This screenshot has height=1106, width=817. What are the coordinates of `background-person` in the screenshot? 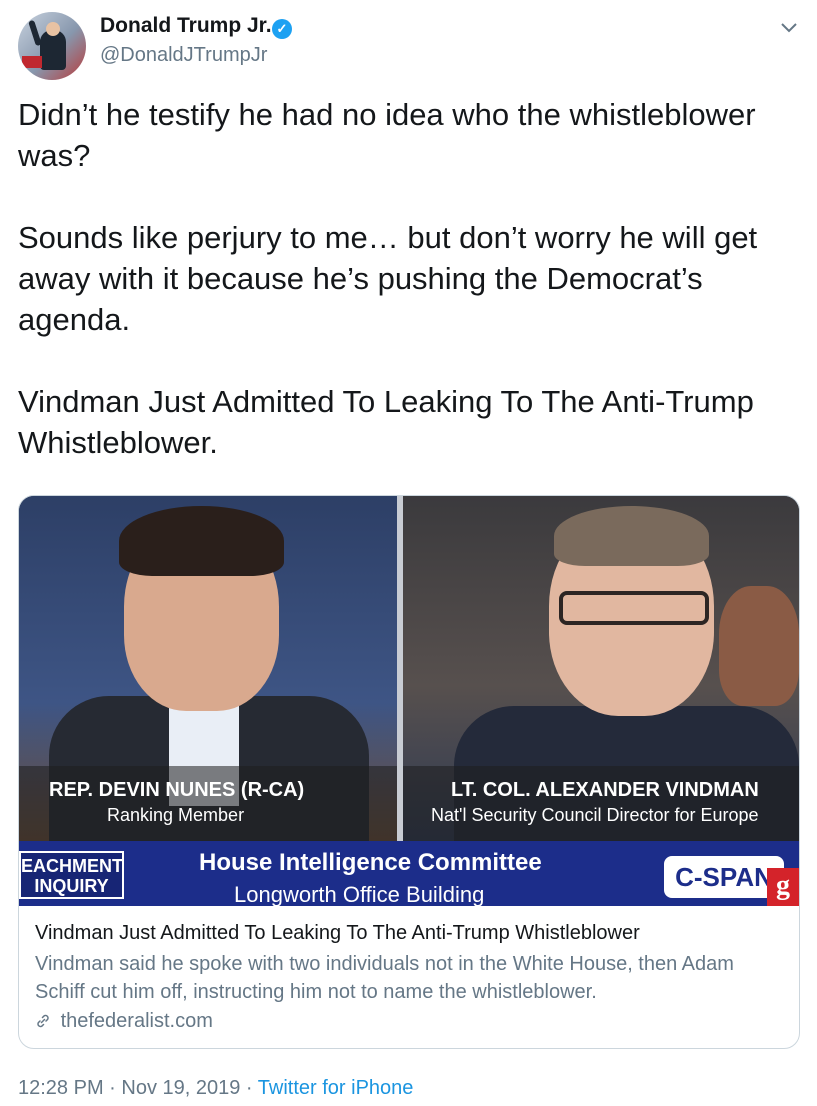 It's located at (759, 646).